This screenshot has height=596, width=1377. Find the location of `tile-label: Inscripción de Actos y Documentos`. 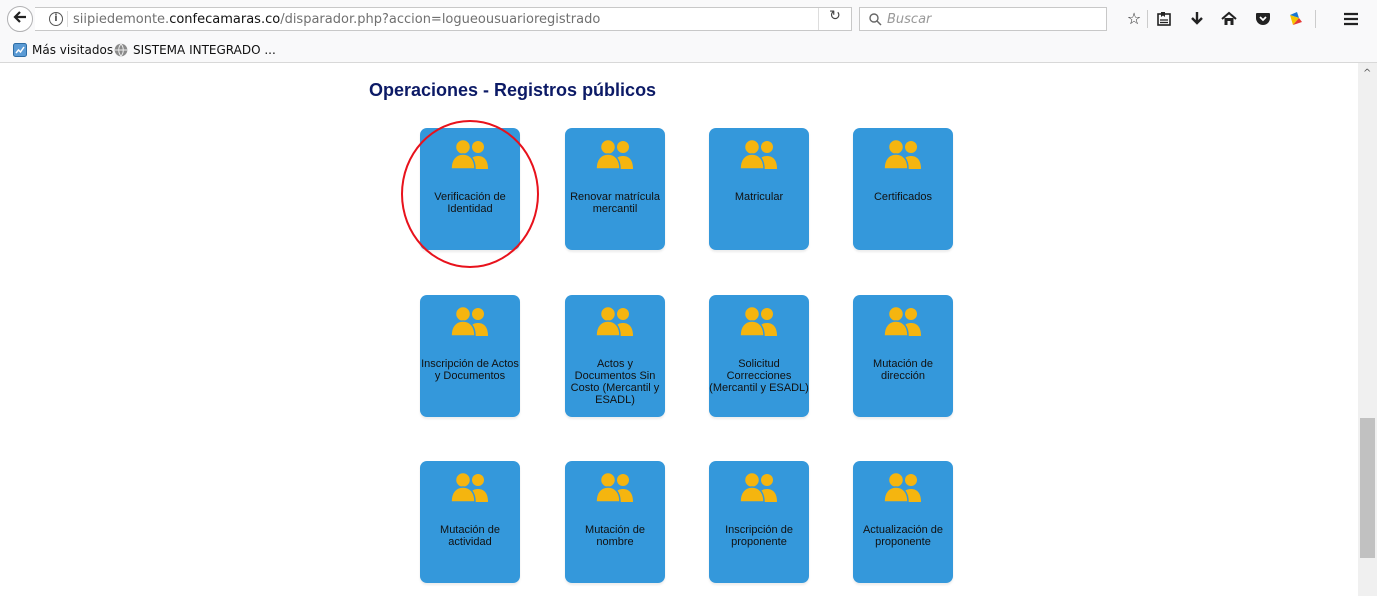

tile-label: Inscripción de Actos y Documentos is located at coordinates (470, 370).